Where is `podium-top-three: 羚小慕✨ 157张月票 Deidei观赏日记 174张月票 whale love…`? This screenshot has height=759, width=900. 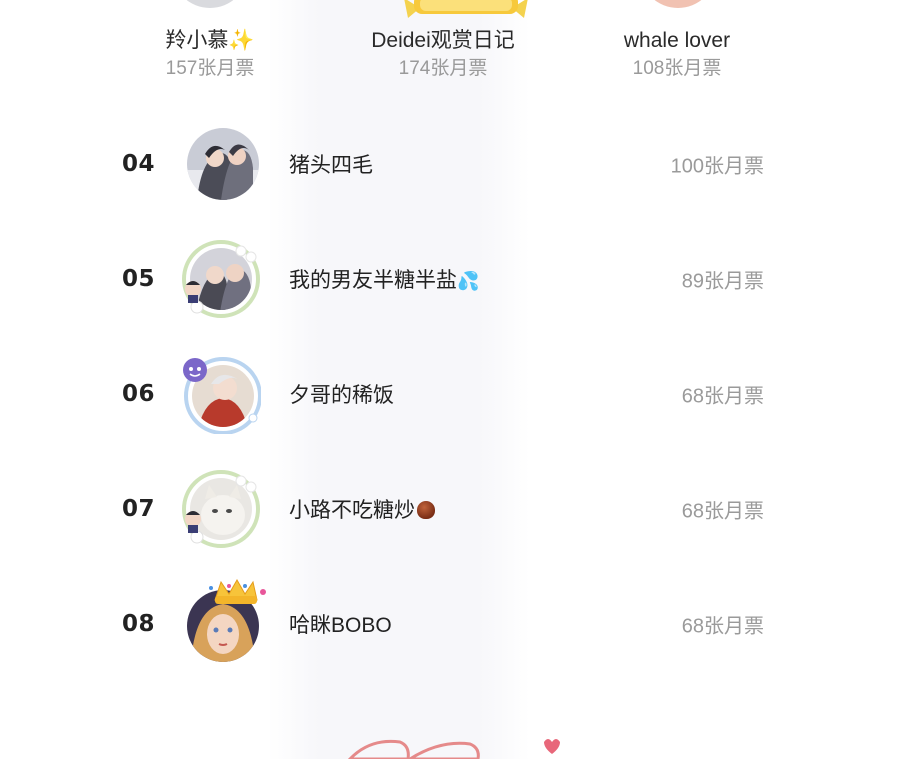 podium-top-three: 羚小慕✨ 157张月票 Deidei观赏日记 174张月票 whale love… is located at coordinates (450, 47).